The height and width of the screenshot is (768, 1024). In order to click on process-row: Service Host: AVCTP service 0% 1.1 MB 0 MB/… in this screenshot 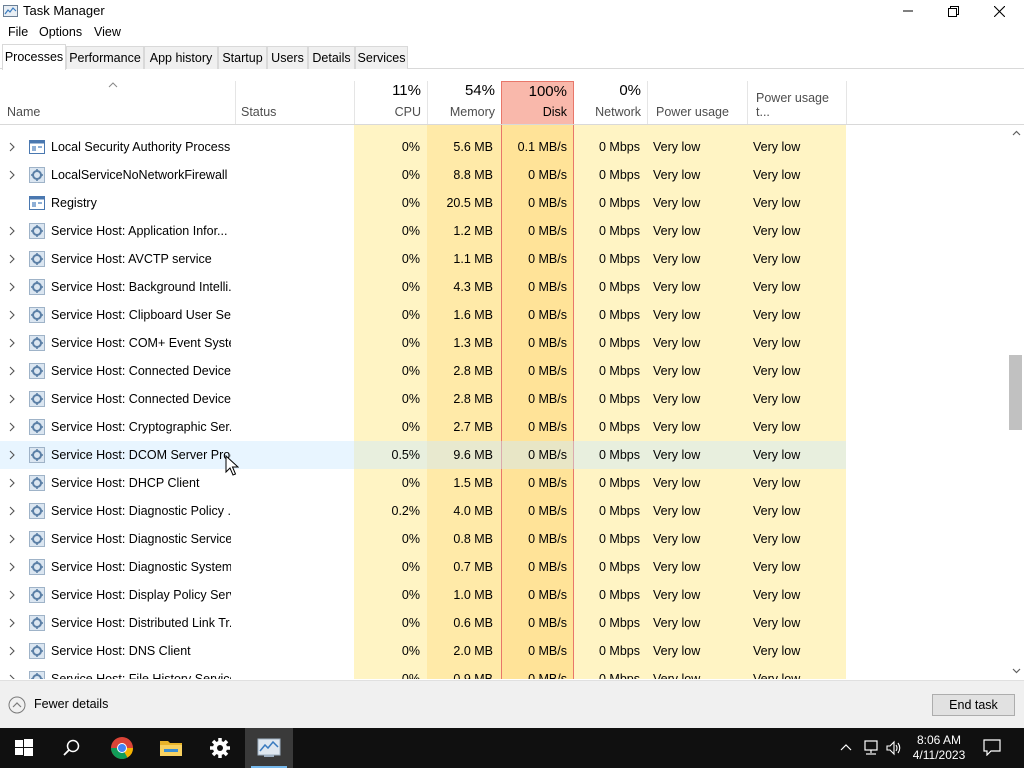, I will do `click(423, 259)`.